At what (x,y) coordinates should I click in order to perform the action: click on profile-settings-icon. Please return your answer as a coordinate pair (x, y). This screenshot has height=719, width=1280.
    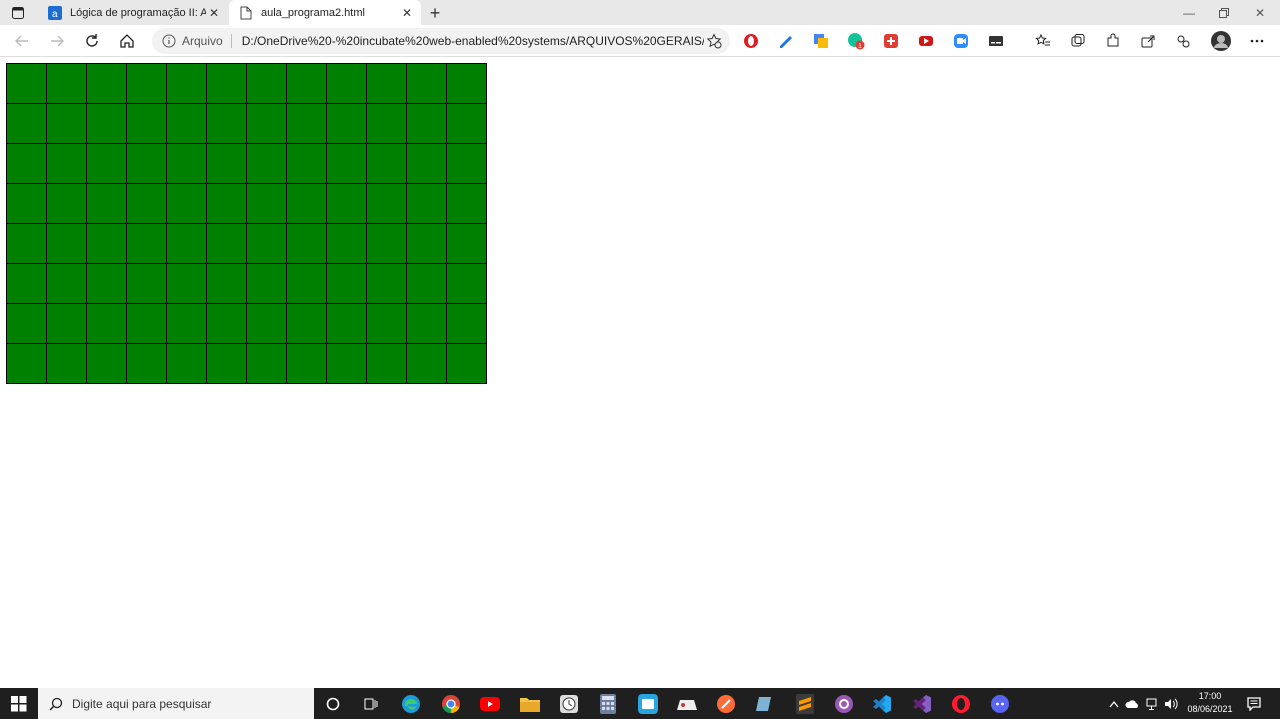
    Looking at the image, I should click on (1183, 41).